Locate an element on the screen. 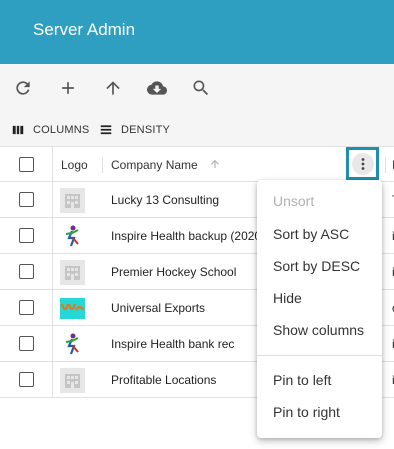  density-icon is located at coordinates (106, 130).